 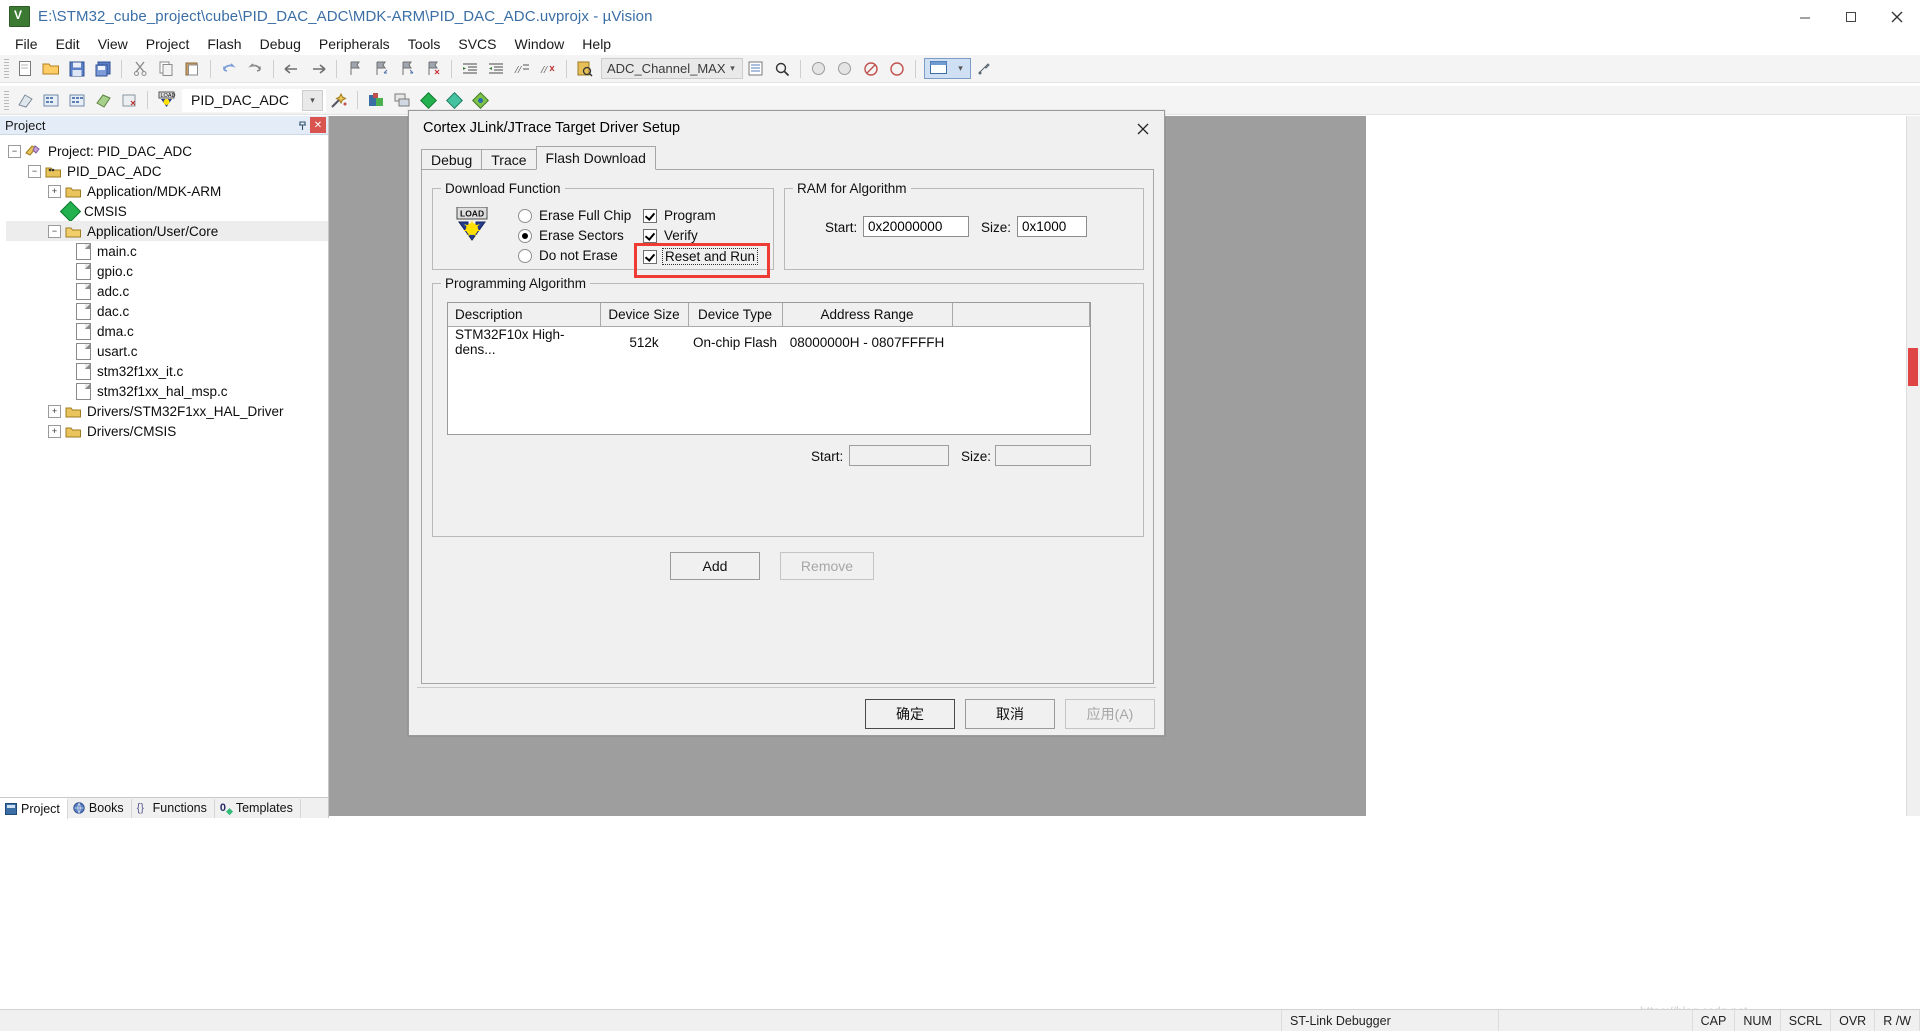 What do you see at coordinates (1052, 226) in the screenshot?
I see `ram-size-input: 0x1000` at bounding box center [1052, 226].